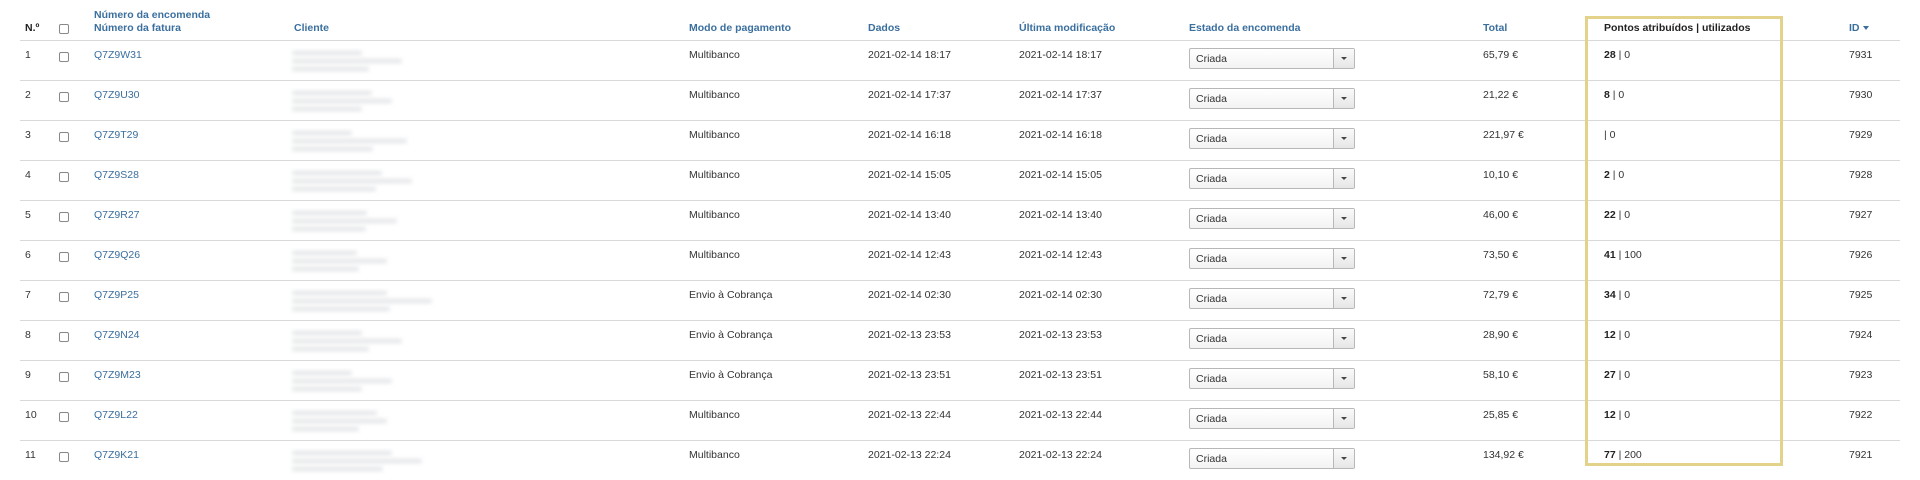  What do you see at coordinates (116, 415) in the screenshot?
I see `order-number-link: Q7Z9L22` at bounding box center [116, 415].